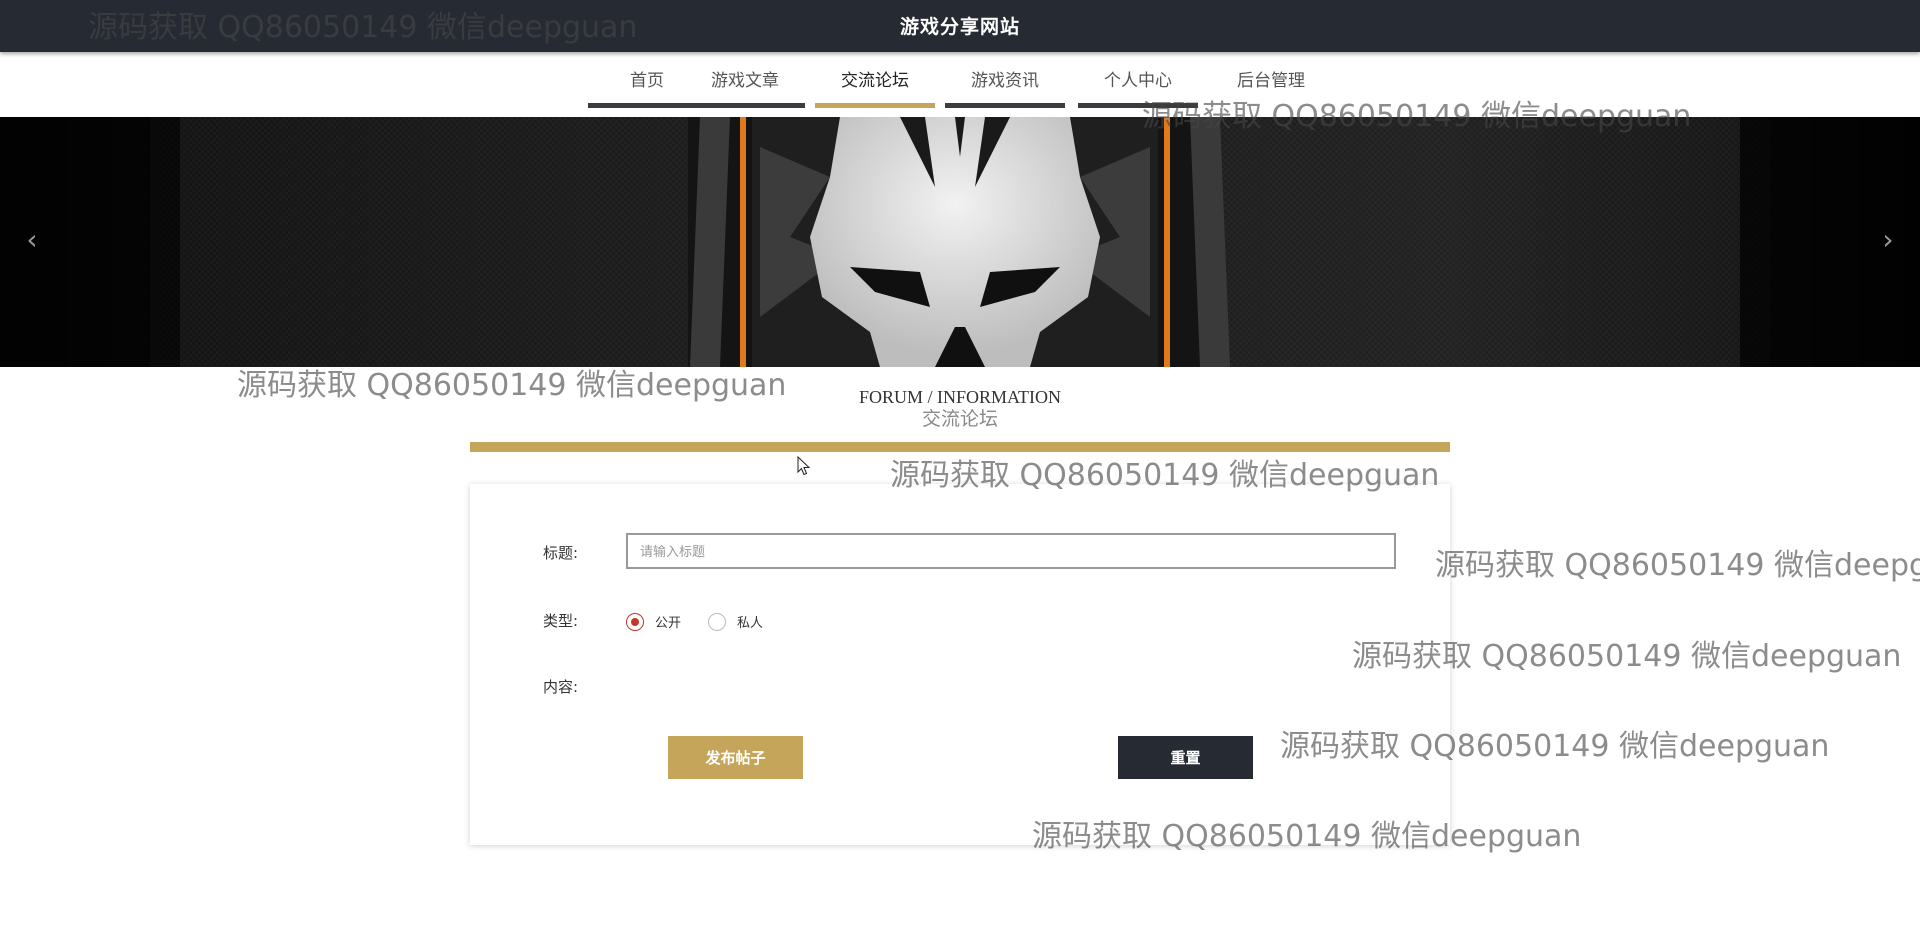  Describe the element at coordinates (1138, 81) in the screenshot. I see `nav-item-label: 个人中心` at that location.